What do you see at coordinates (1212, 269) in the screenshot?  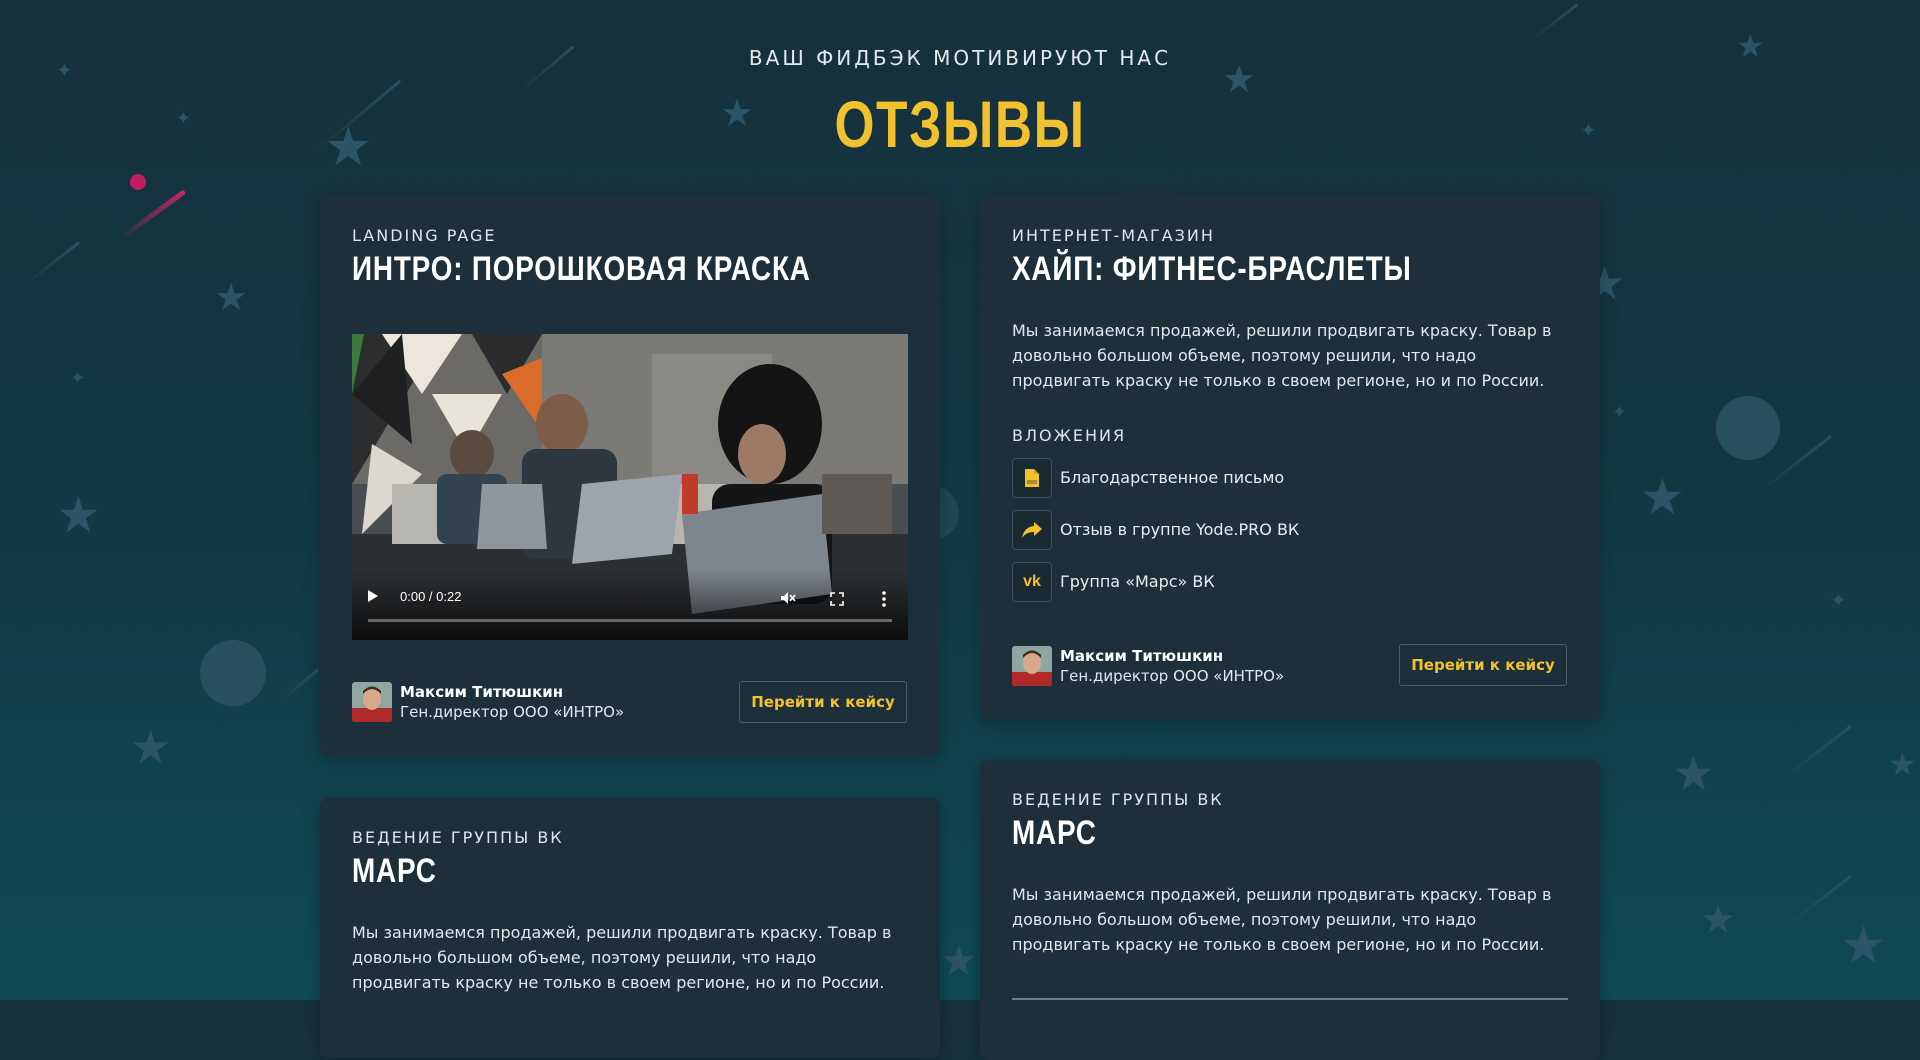 I see `card-title: ХАЙП: ФИТНЕС-БРАСЛЕТЫ` at bounding box center [1212, 269].